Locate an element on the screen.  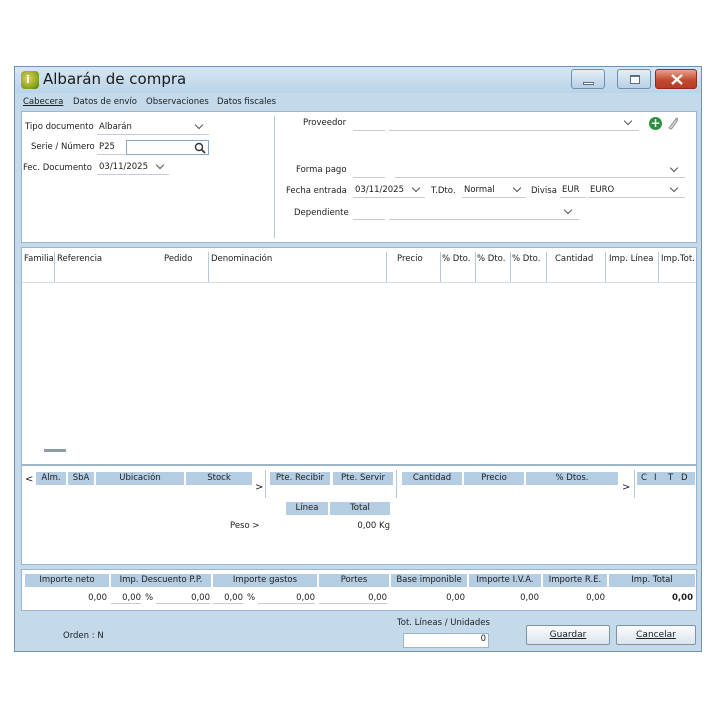
numero-field is located at coordinates (167, 147).